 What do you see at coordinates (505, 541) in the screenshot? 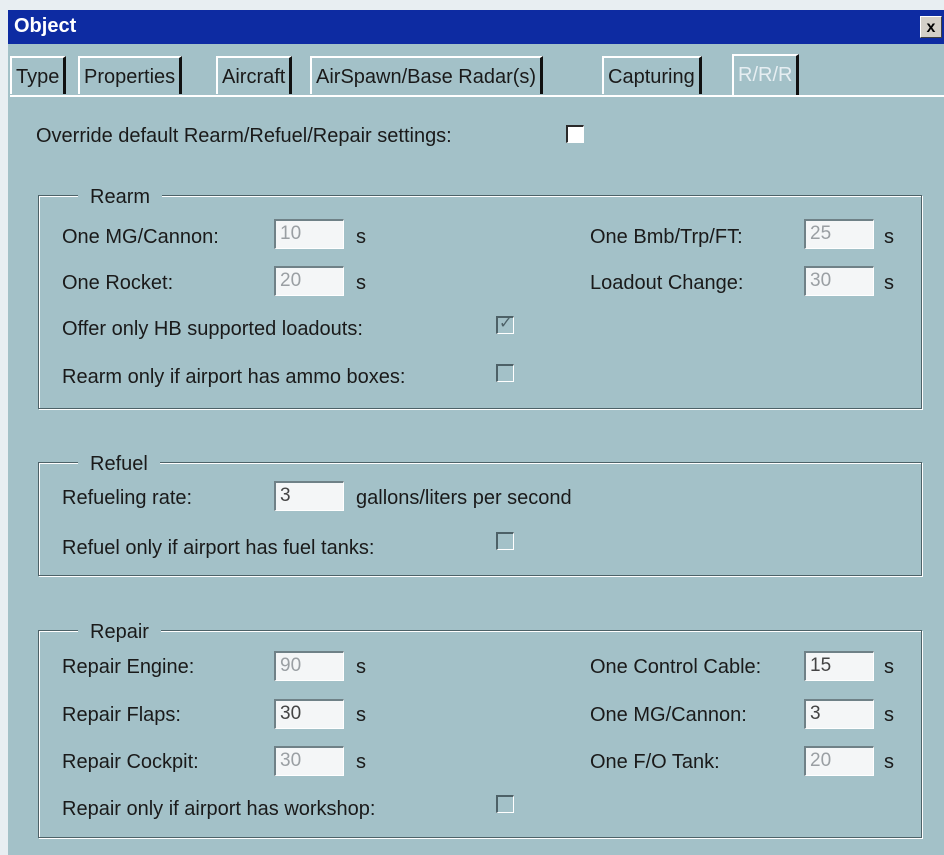
I see `fuel-tanks-checkbox` at bounding box center [505, 541].